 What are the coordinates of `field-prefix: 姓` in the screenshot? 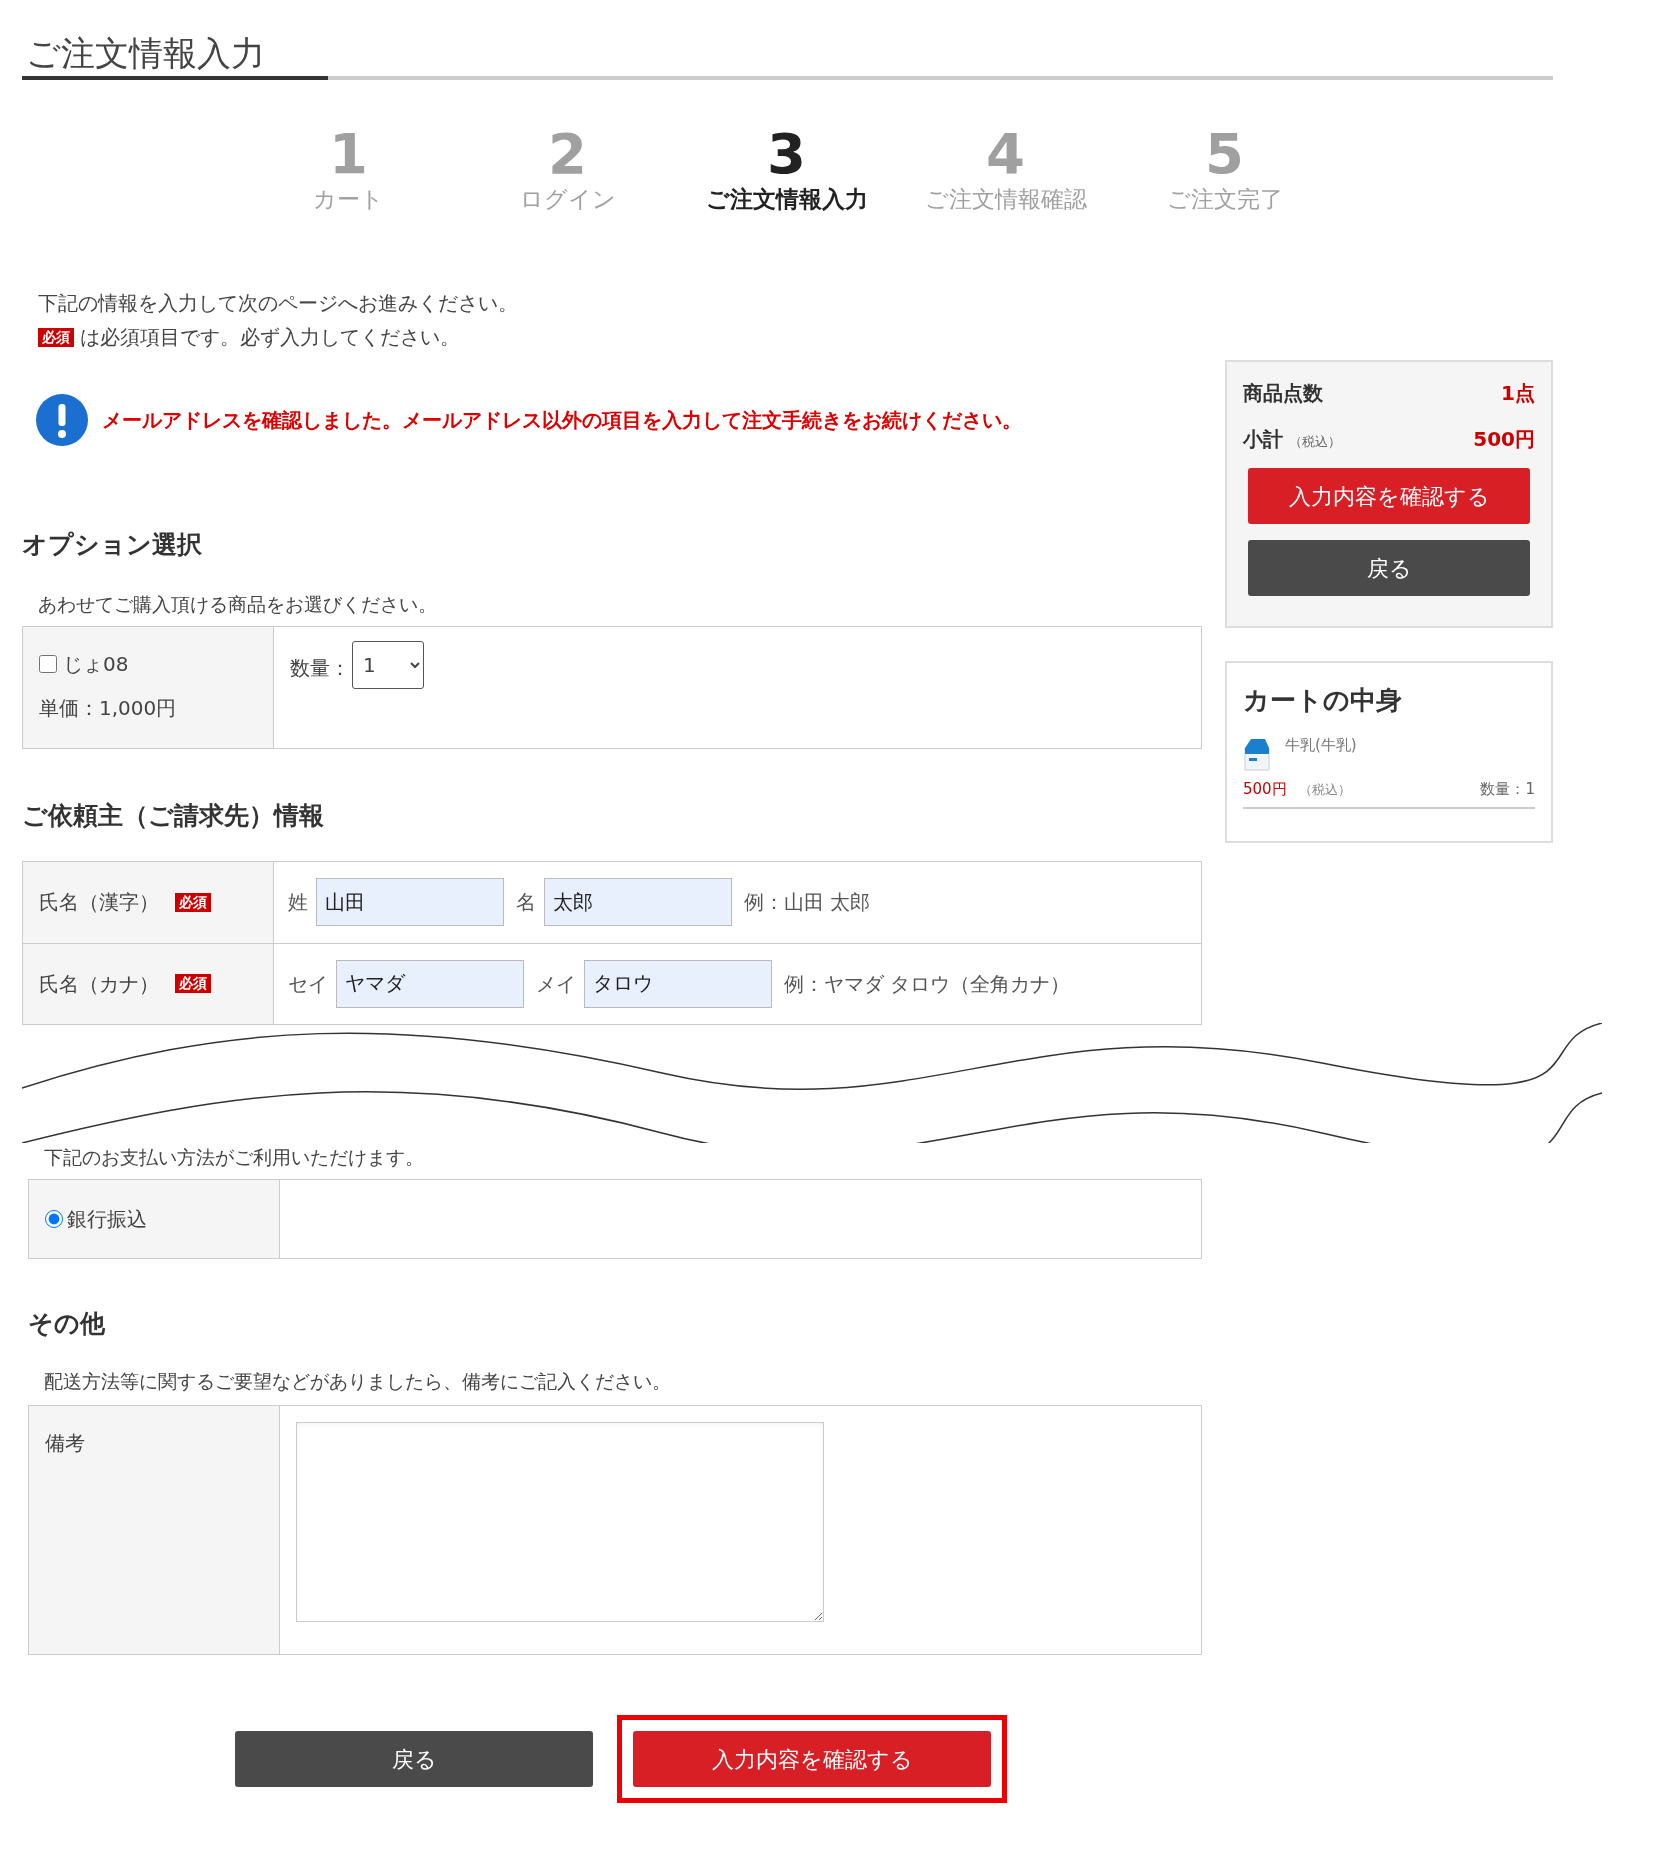 It's located at (298, 902).